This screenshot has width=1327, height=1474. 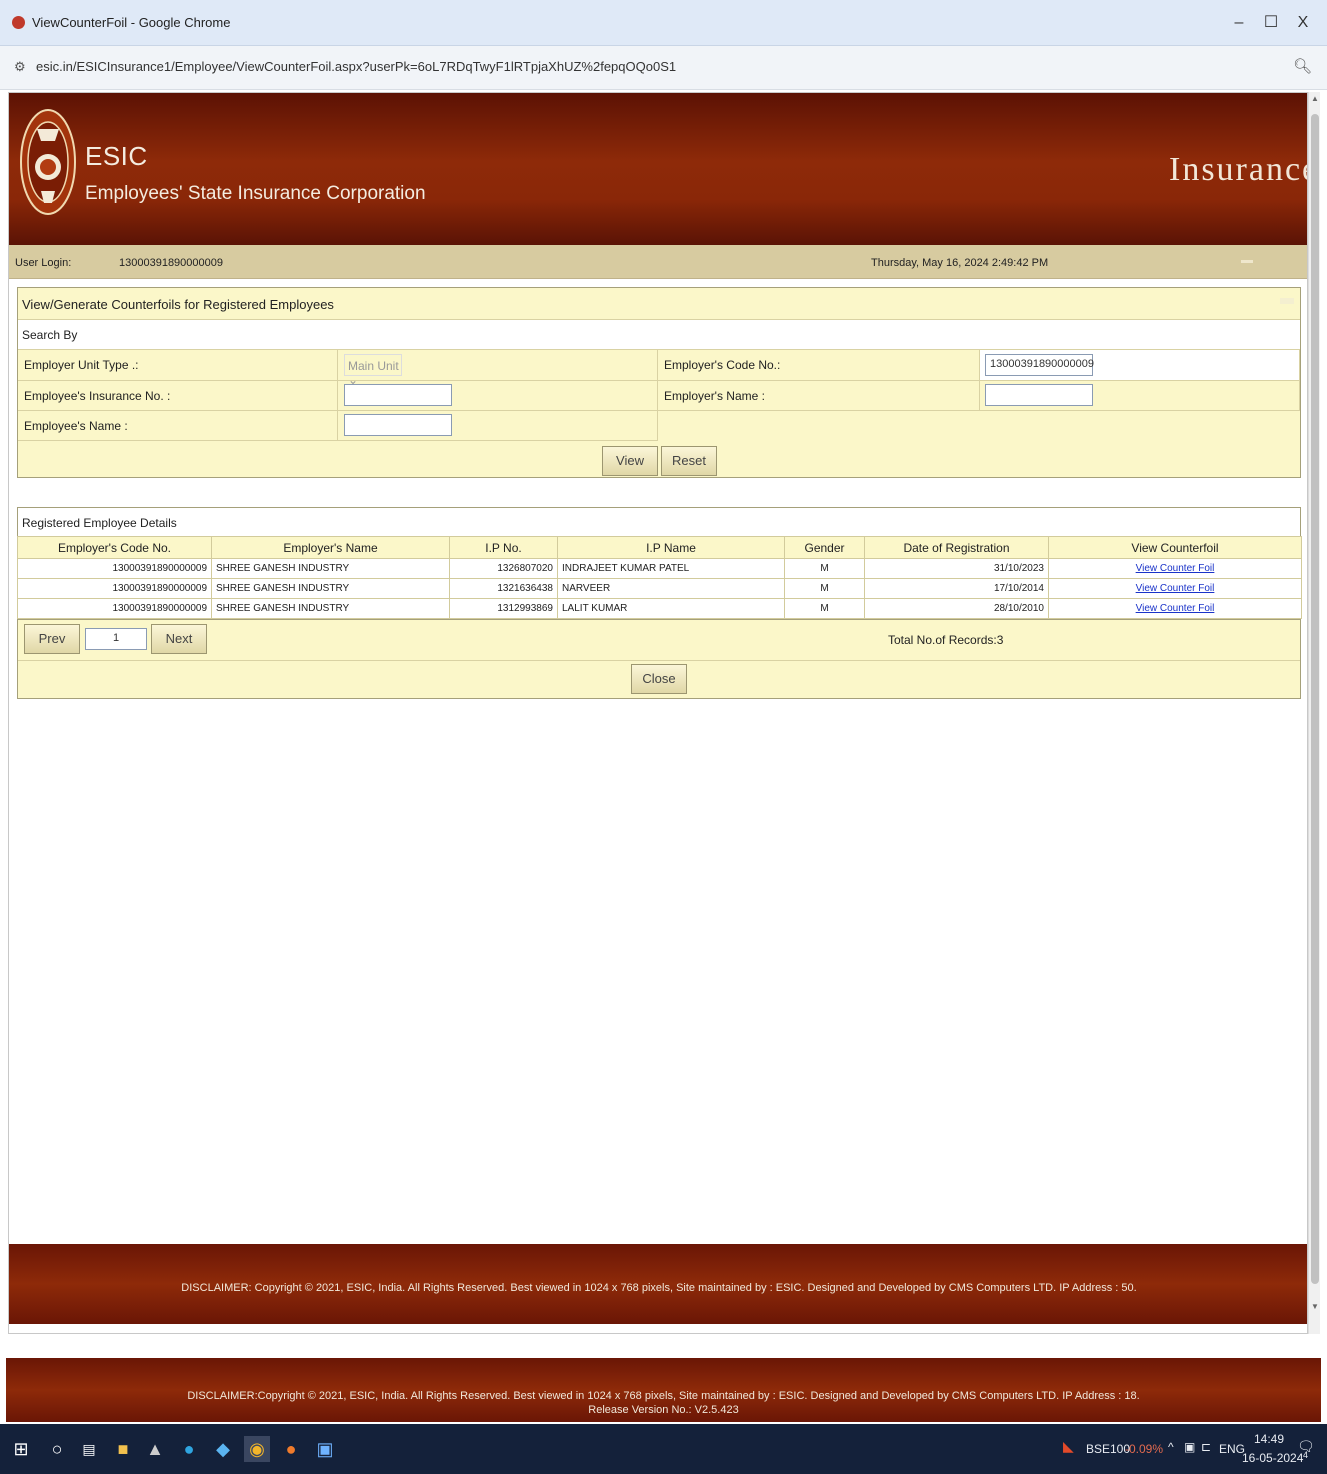 What do you see at coordinates (21, 1449) in the screenshot?
I see `windows-start-icon: ⊞` at bounding box center [21, 1449].